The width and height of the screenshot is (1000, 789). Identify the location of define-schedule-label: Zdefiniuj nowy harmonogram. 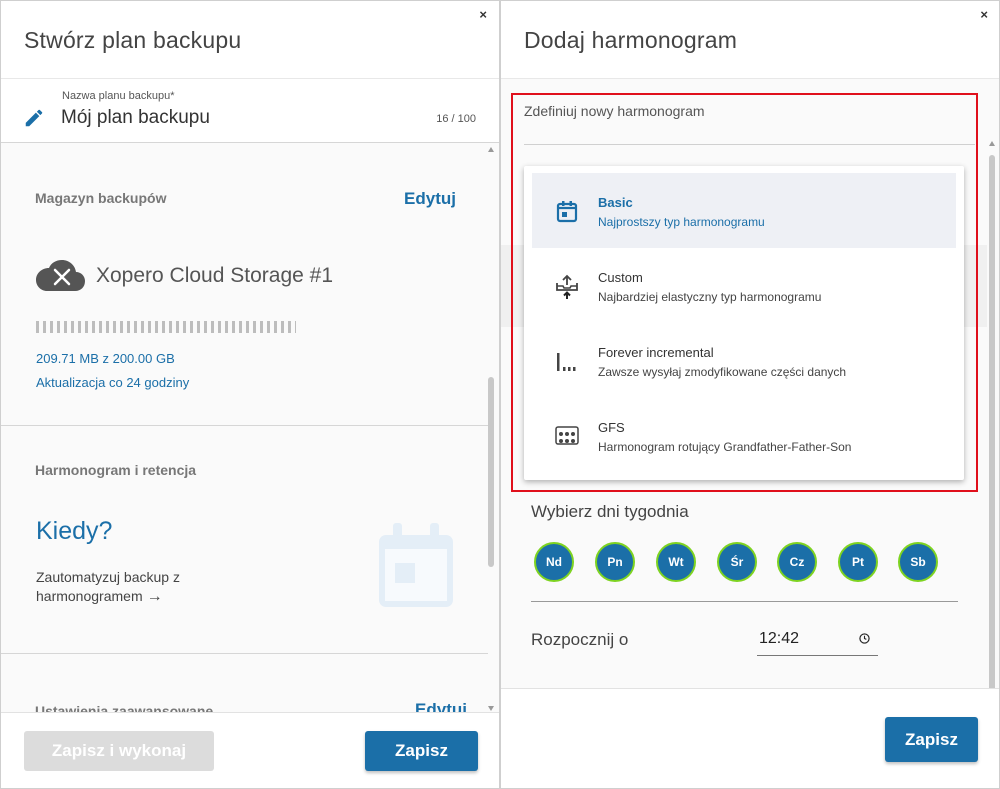
(614, 111).